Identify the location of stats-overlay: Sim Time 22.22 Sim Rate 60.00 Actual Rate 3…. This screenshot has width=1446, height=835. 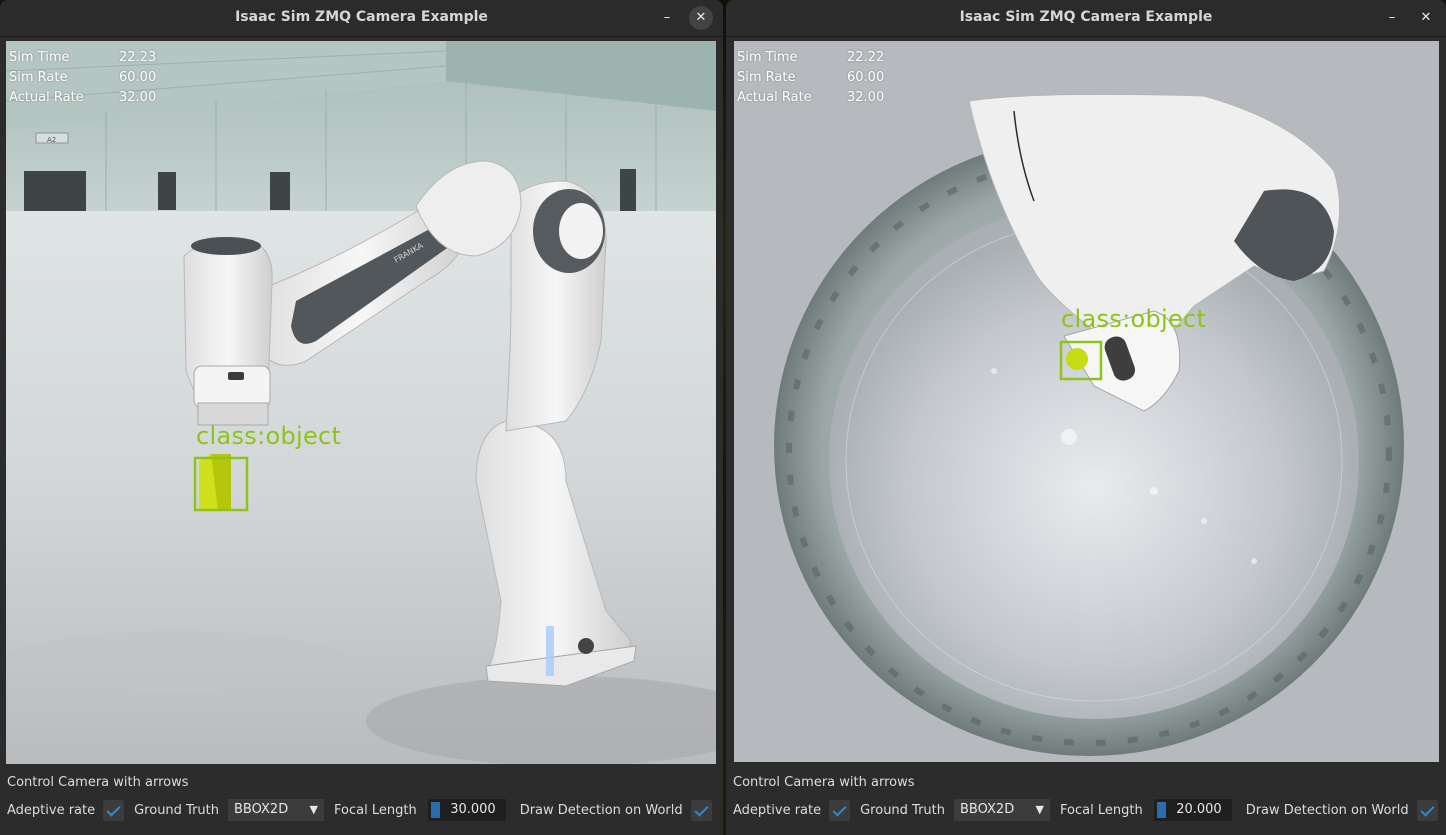
(810, 78).